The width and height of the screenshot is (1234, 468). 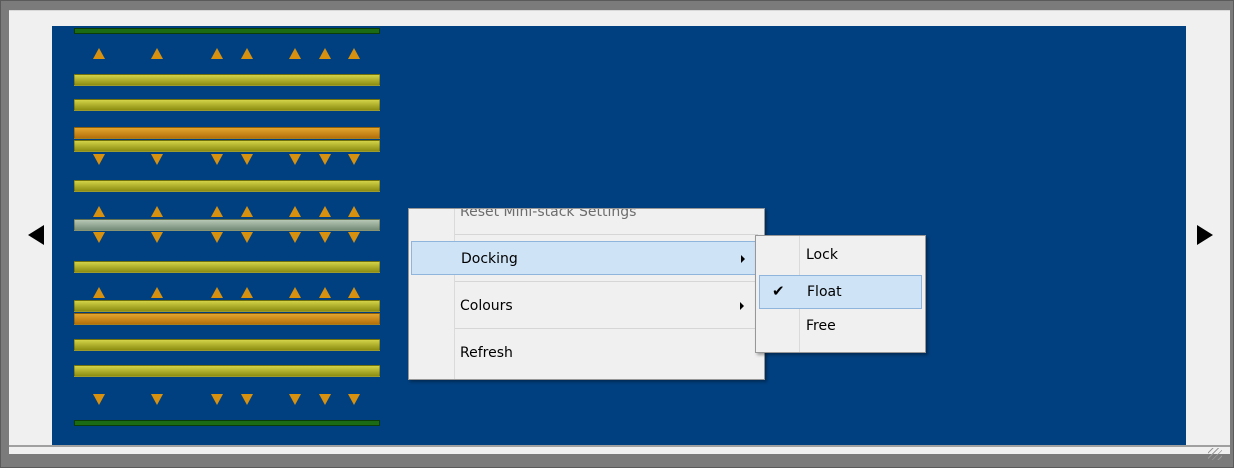 I want to click on submenu-item-float: ✔ Float, so click(x=840, y=292).